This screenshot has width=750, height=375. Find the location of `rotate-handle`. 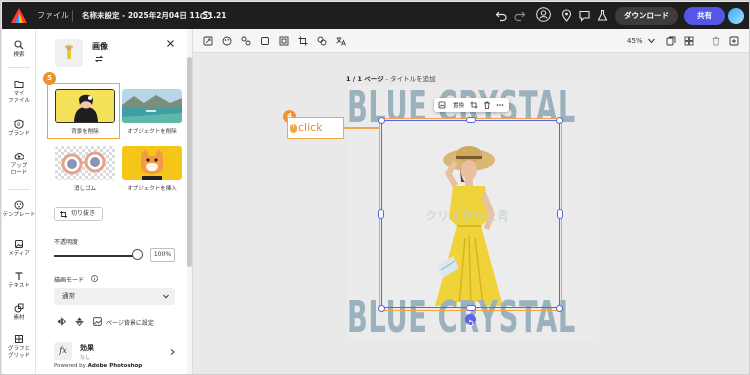

rotate-handle is located at coordinates (470, 320).